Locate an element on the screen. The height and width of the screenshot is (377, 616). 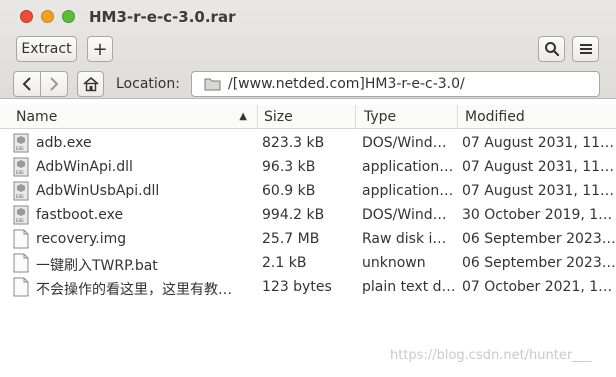
folder-icon is located at coordinates (212, 84).